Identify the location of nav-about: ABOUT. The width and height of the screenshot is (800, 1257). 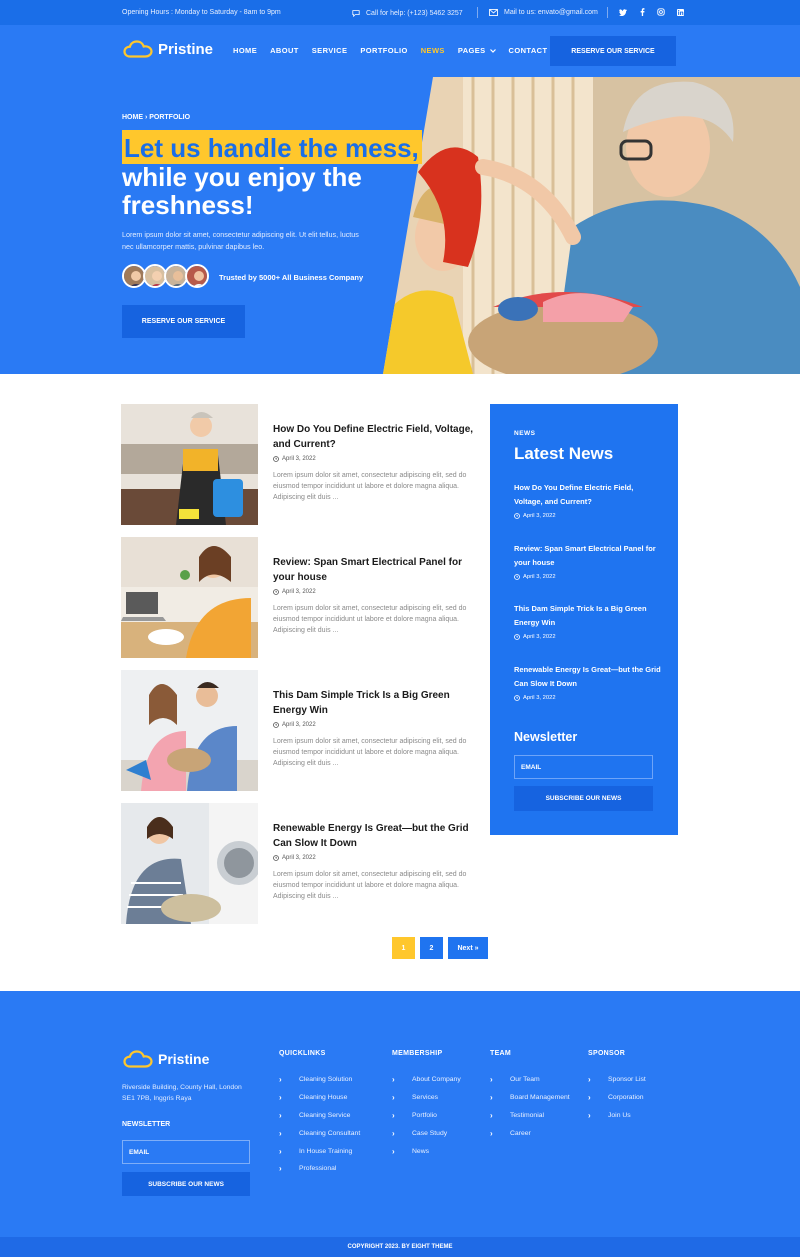
(284, 50).